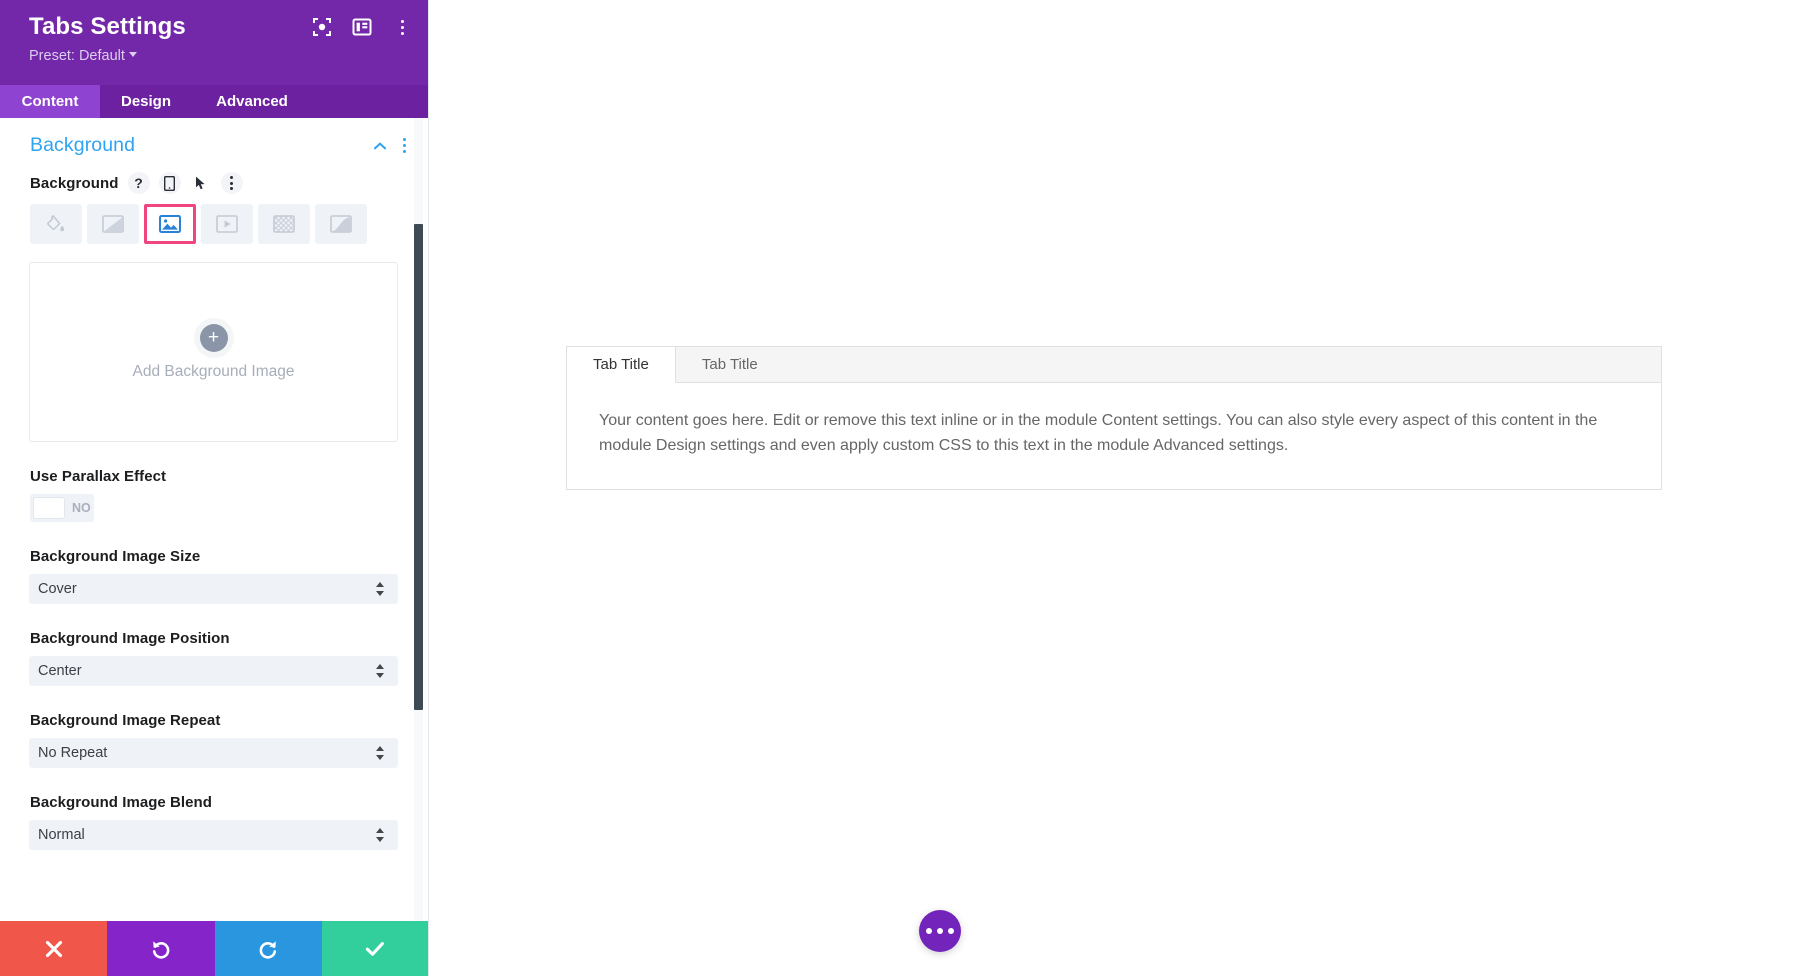  I want to click on undo-button, so click(161, 948).